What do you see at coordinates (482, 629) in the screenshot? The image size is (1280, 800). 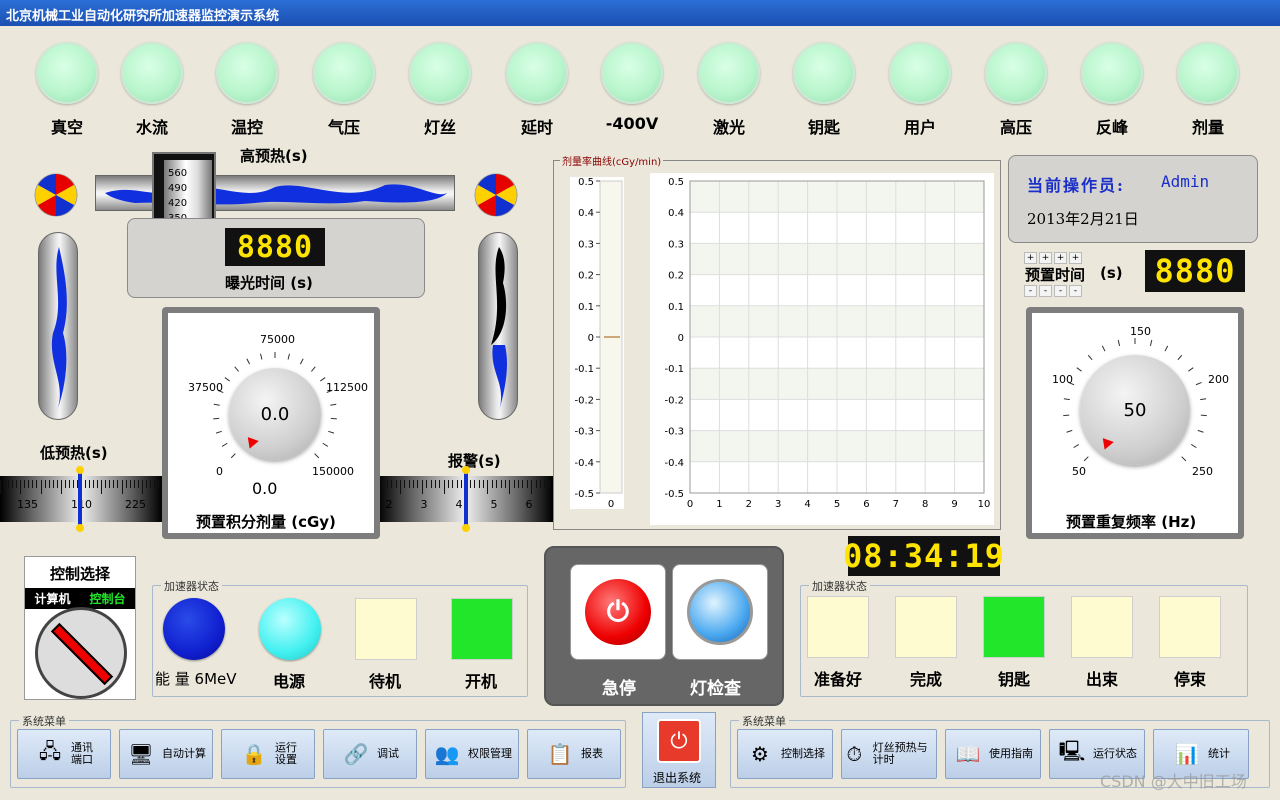 I see `power-on-lamp` at bounding box center [482, 629].